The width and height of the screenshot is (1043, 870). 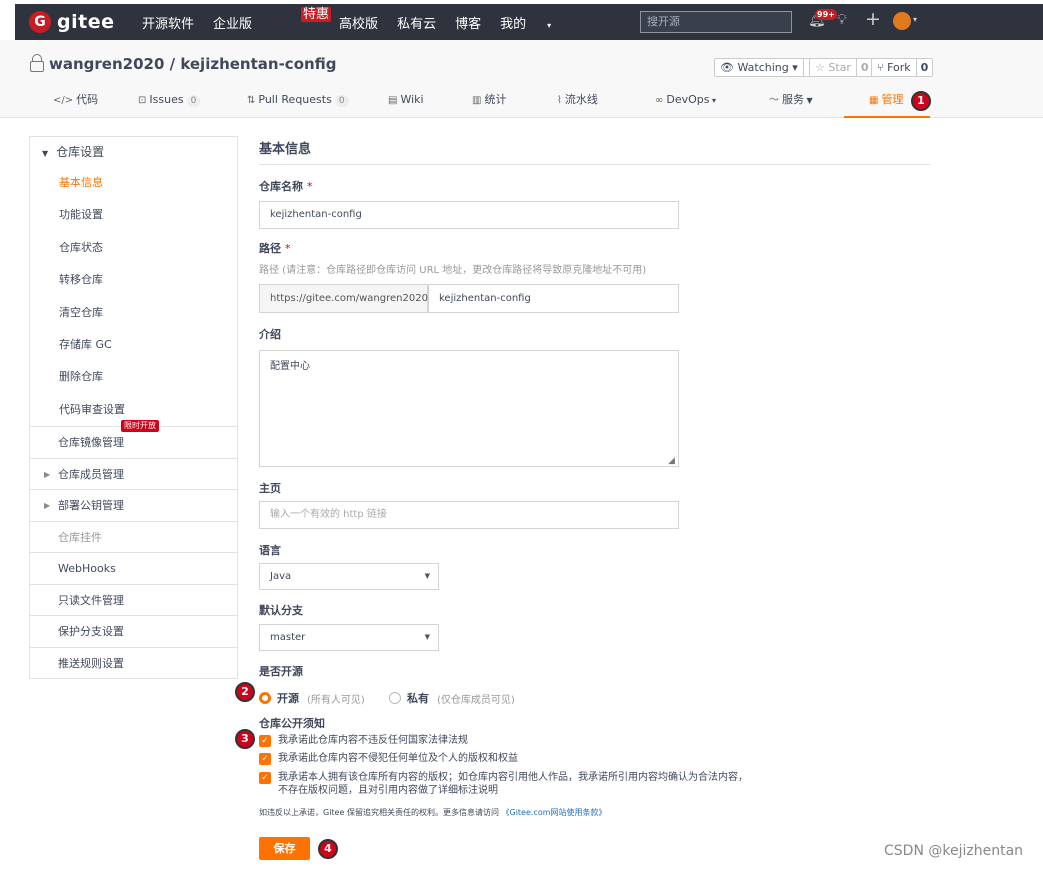 What do you see at coordinates (91, 443) in the screenshot?
I see `sidebar-mirror-label: 仓库镜像管理` at bounding box center [91, 443].